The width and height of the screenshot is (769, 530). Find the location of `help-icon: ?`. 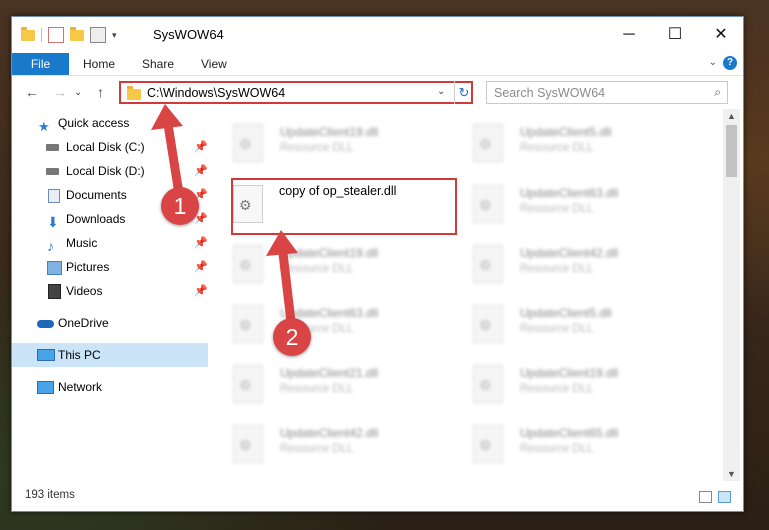

help-icon: ? is located at coordinates (730, 63).